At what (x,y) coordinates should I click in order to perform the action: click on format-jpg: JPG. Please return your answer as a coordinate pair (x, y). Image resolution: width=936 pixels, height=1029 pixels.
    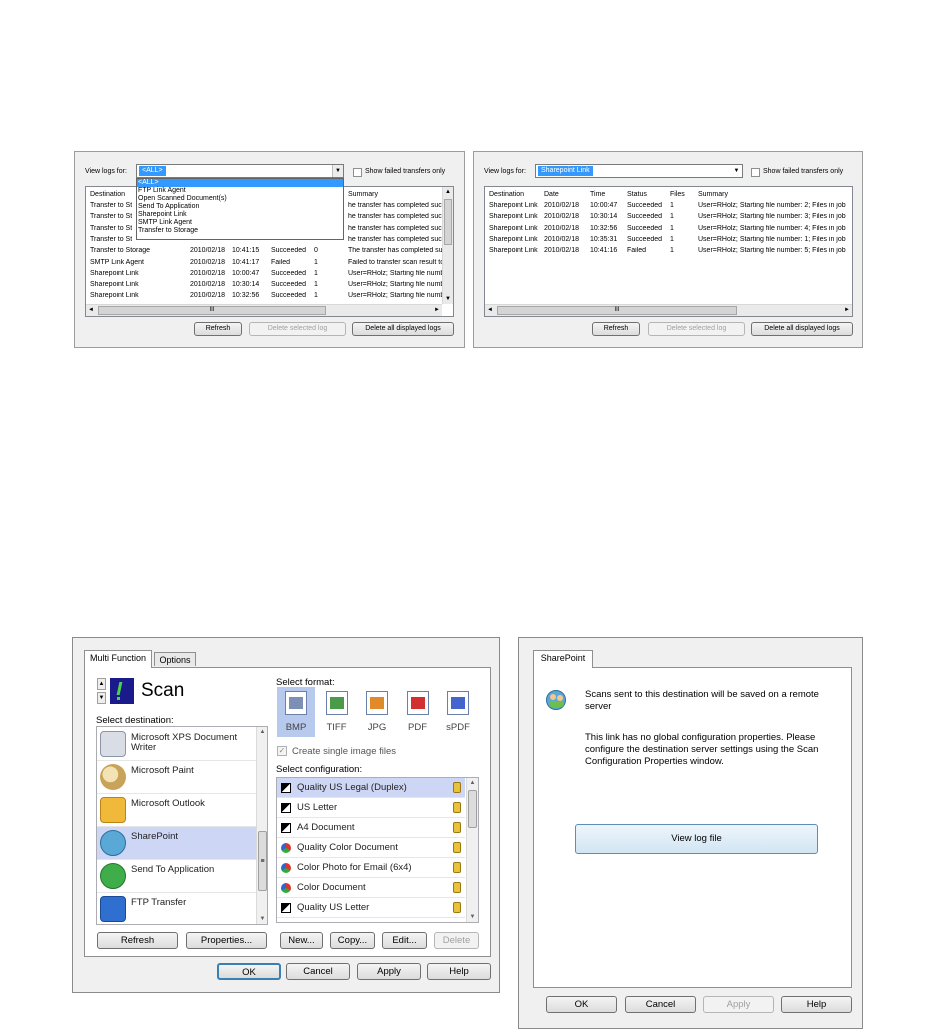
    Looking at the image, I should click on (377, 712).